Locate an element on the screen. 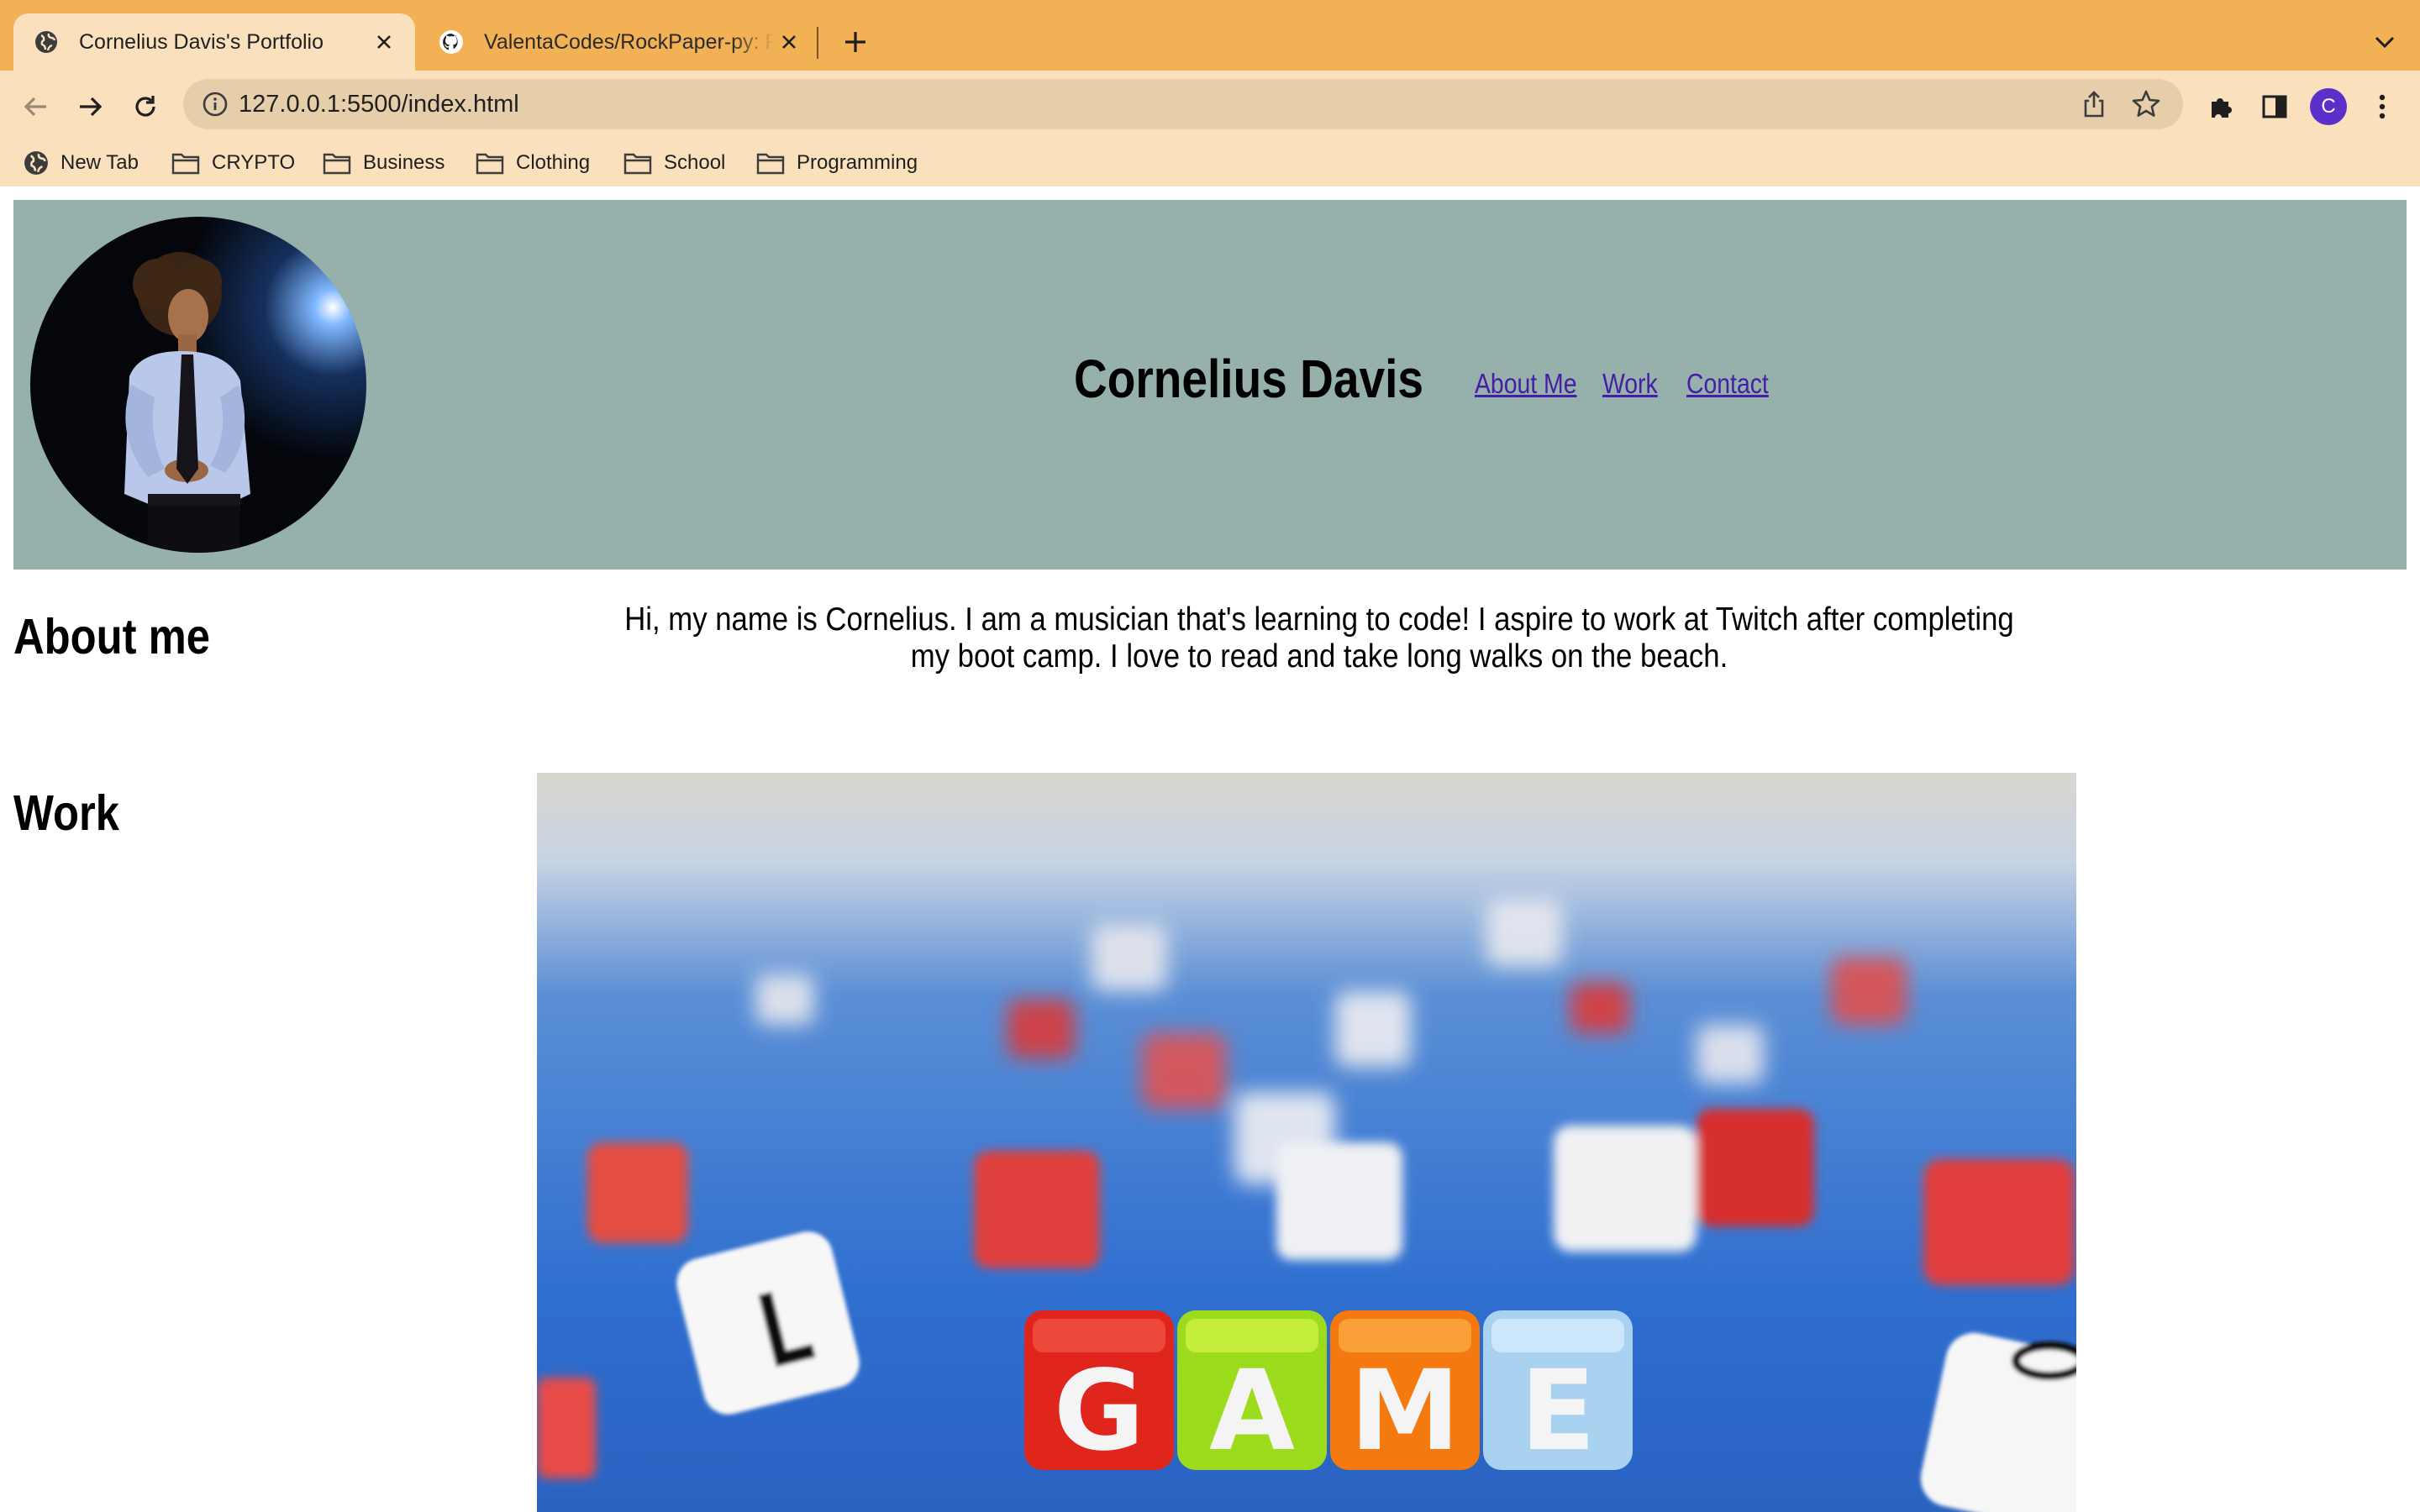 This screenshot has height=1512, width=2420. profile-button: C is located at coordinates (2329, 106).